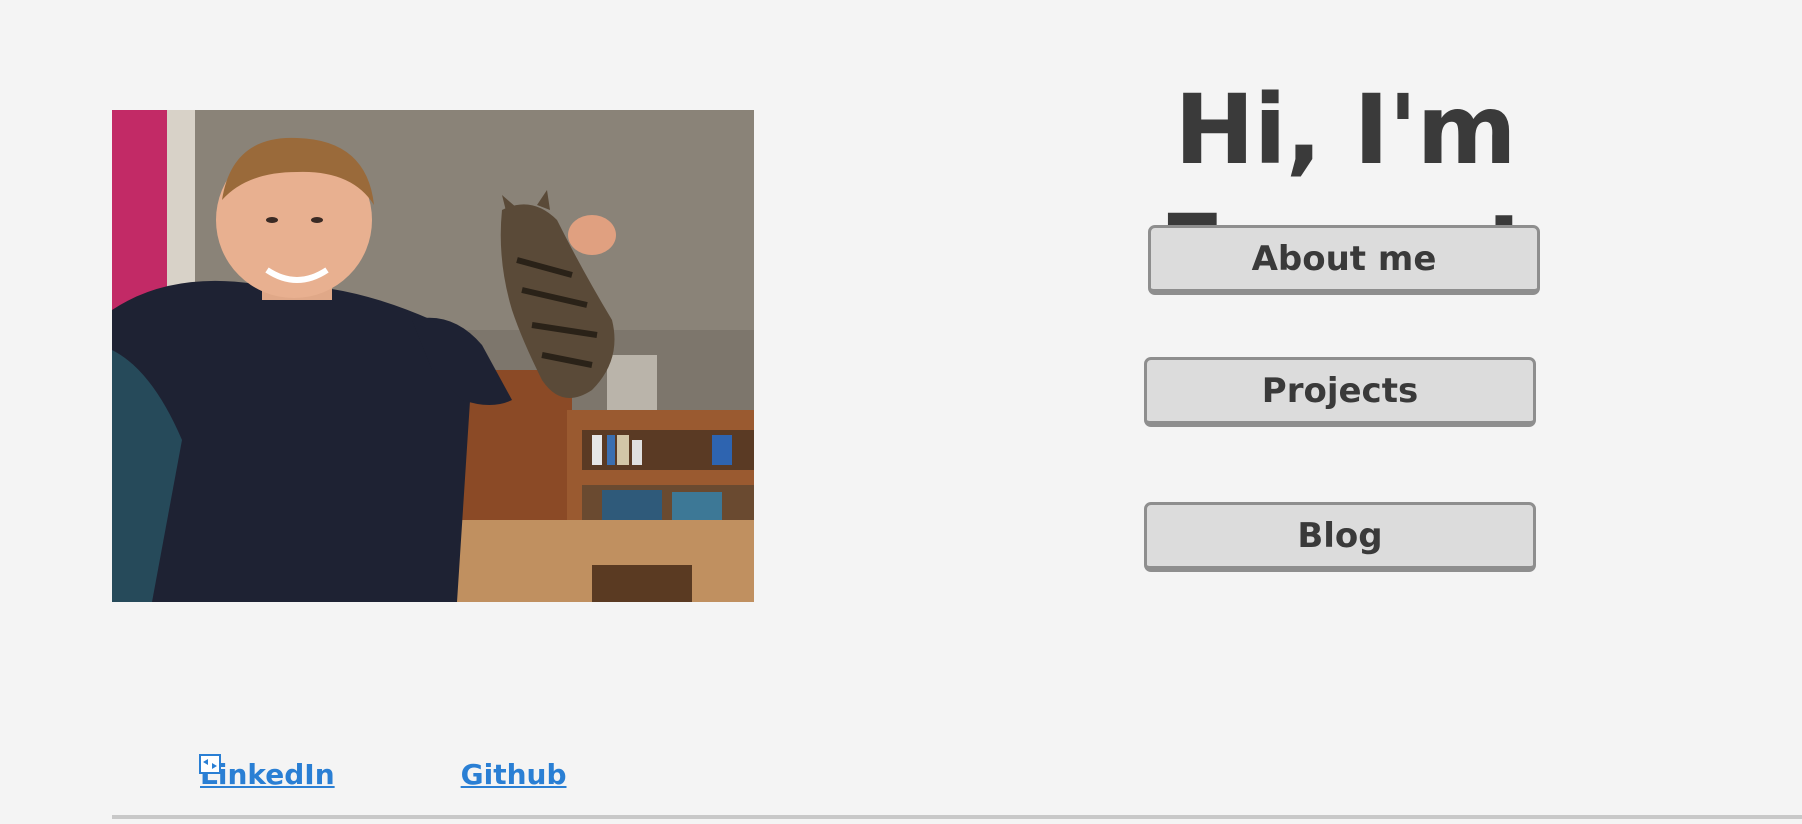 This screenshot has width=1802, height=824. What do you see at coordinates (267, 772) in the screenshot?
I see `linkedin-link: LinkedIn` at bounding box center [267, 772].